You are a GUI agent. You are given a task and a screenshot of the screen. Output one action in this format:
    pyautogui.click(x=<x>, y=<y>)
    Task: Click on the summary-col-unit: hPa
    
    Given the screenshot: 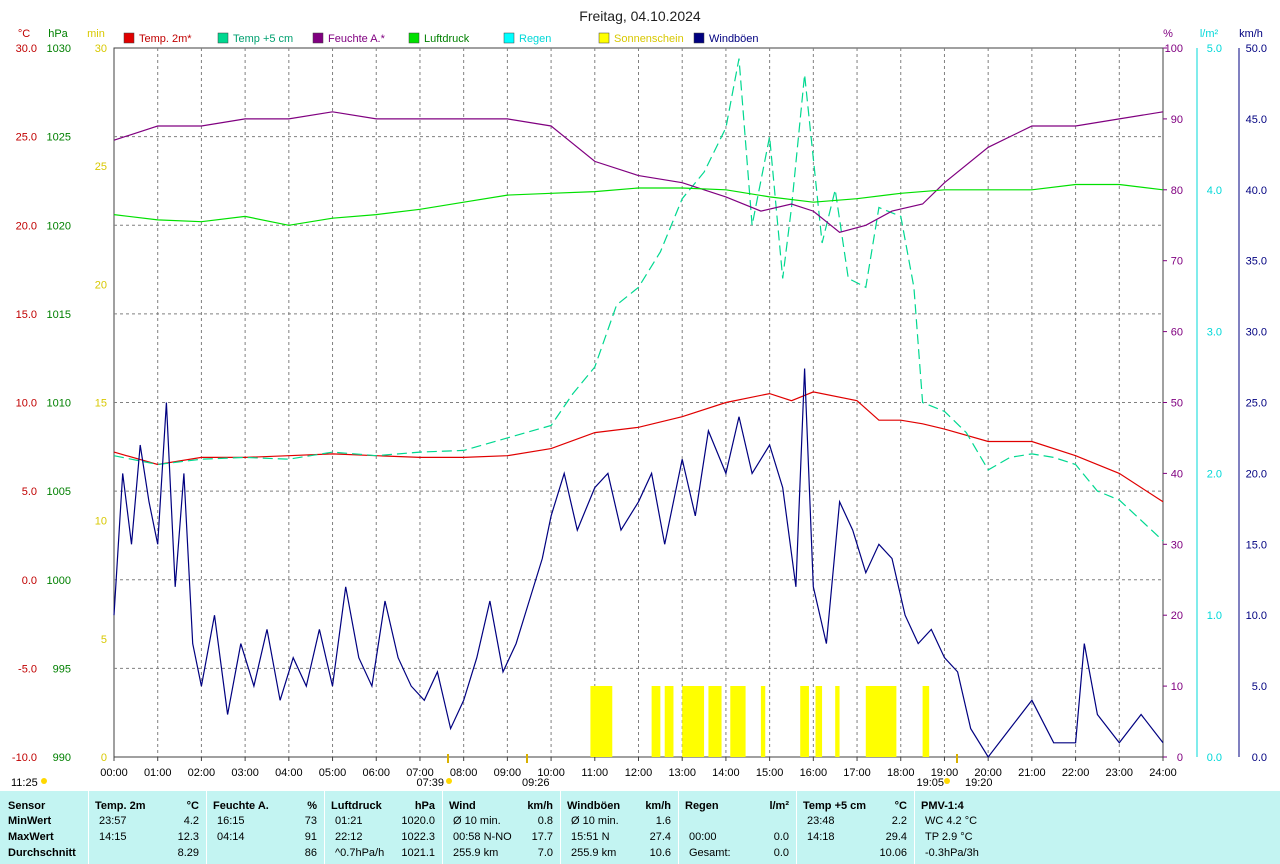 What is the action you would take?
    pyautogui.click(x=424, y=806)
    